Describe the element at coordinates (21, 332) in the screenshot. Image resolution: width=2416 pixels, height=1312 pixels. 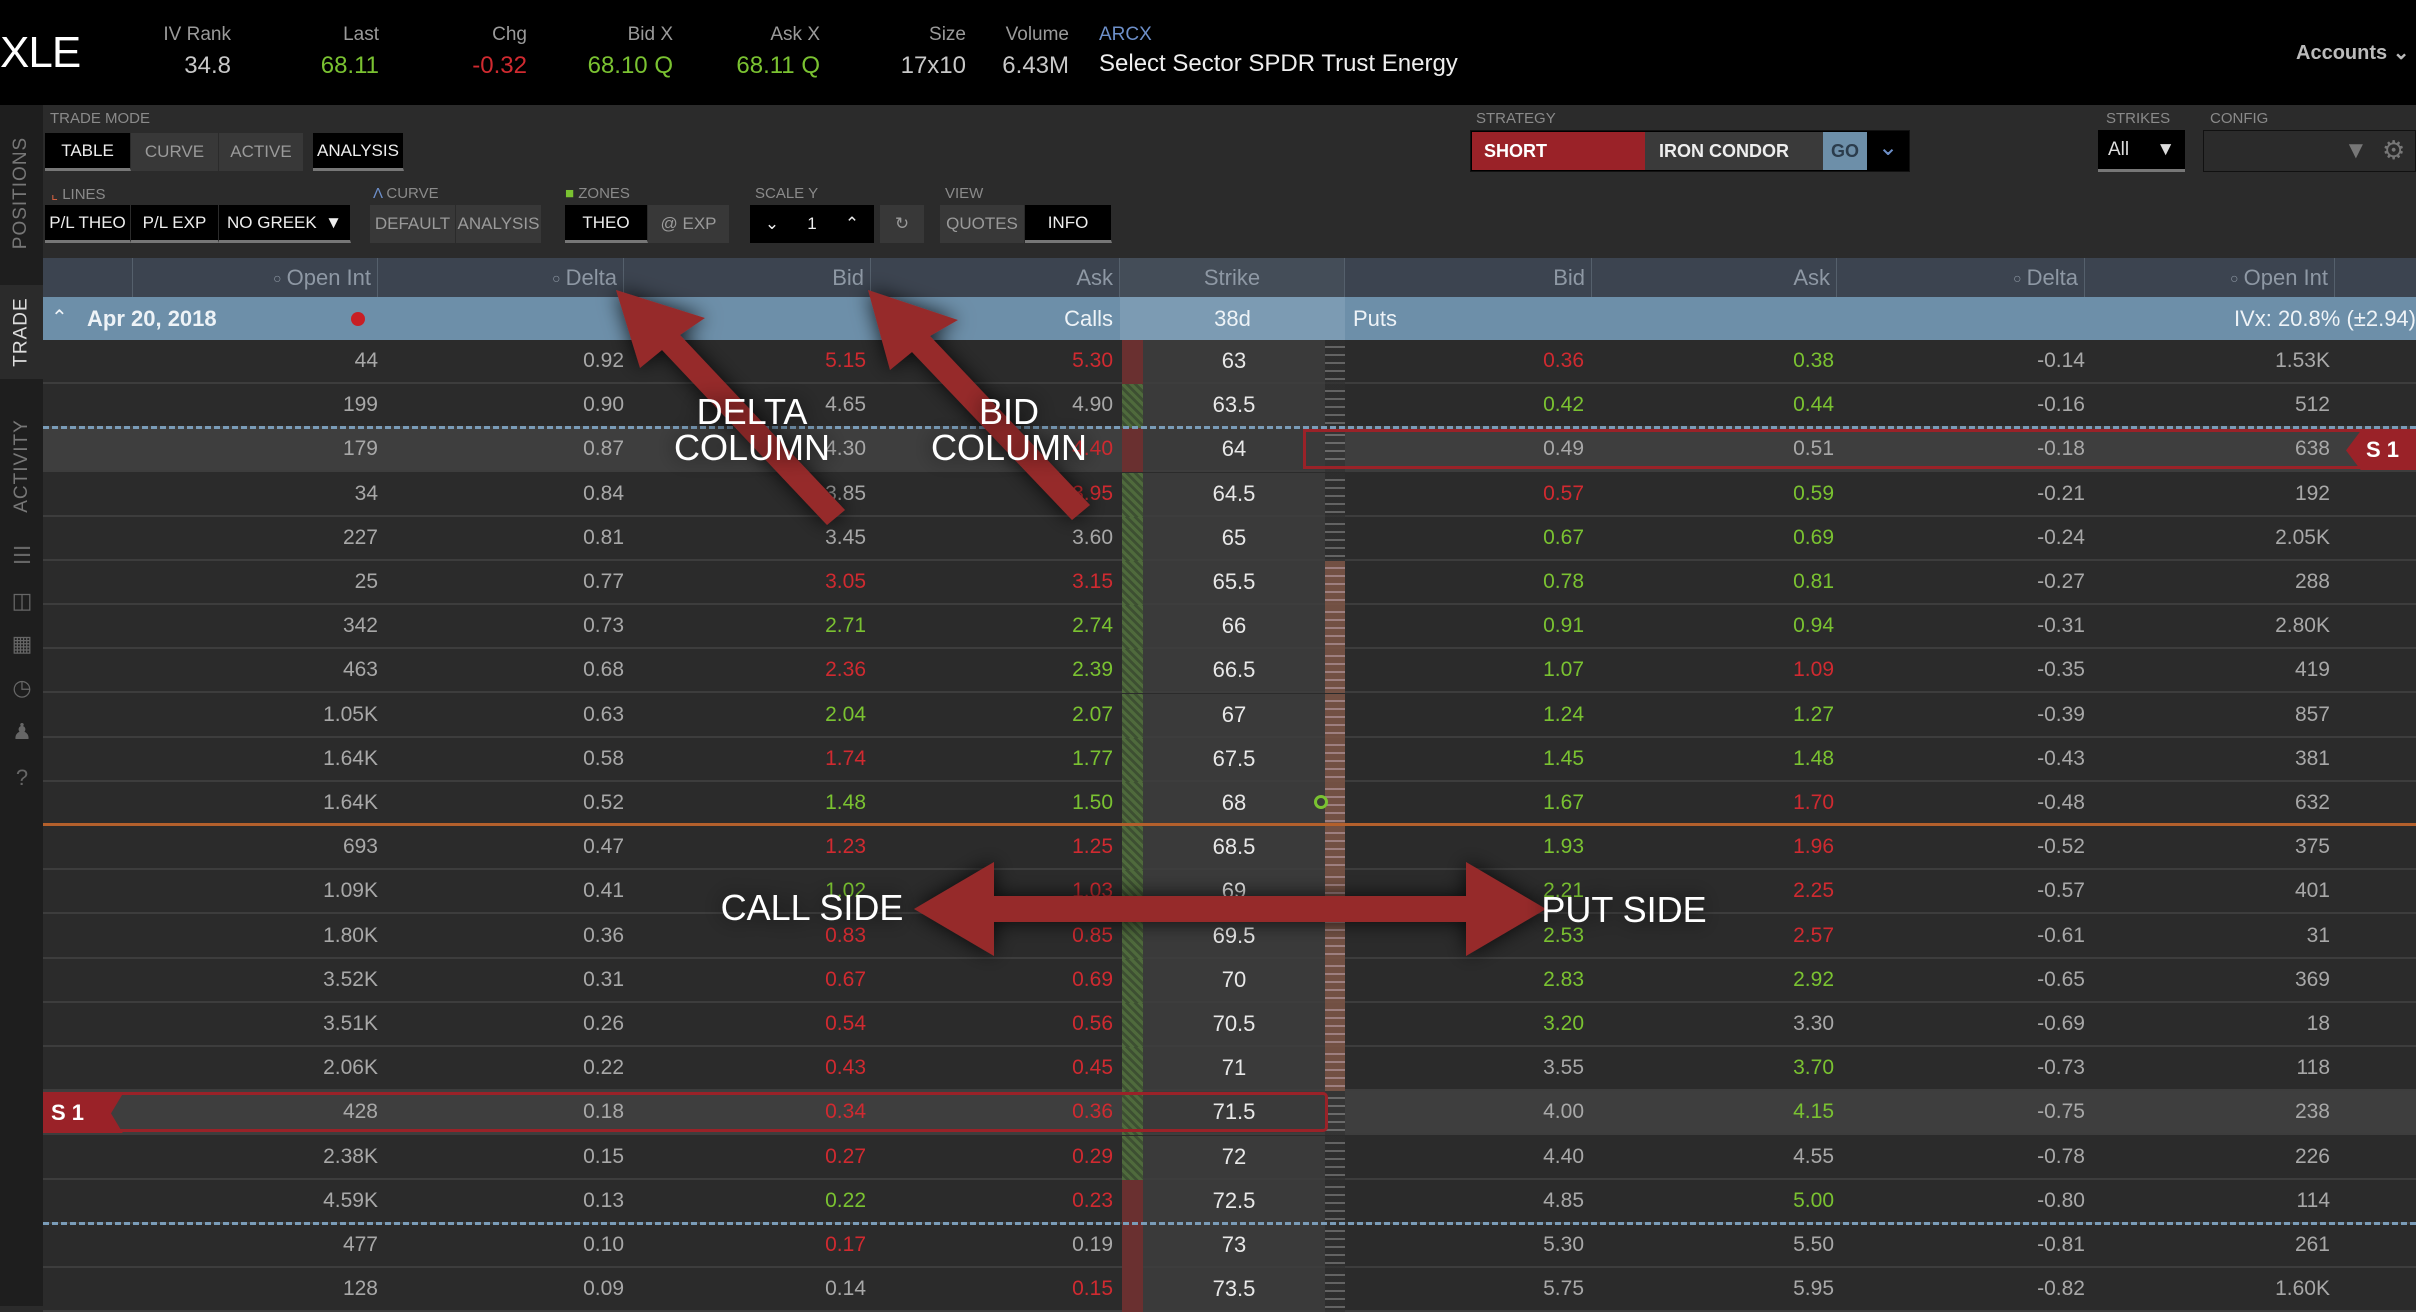
I see `tab-trade: TRADE` at that location.